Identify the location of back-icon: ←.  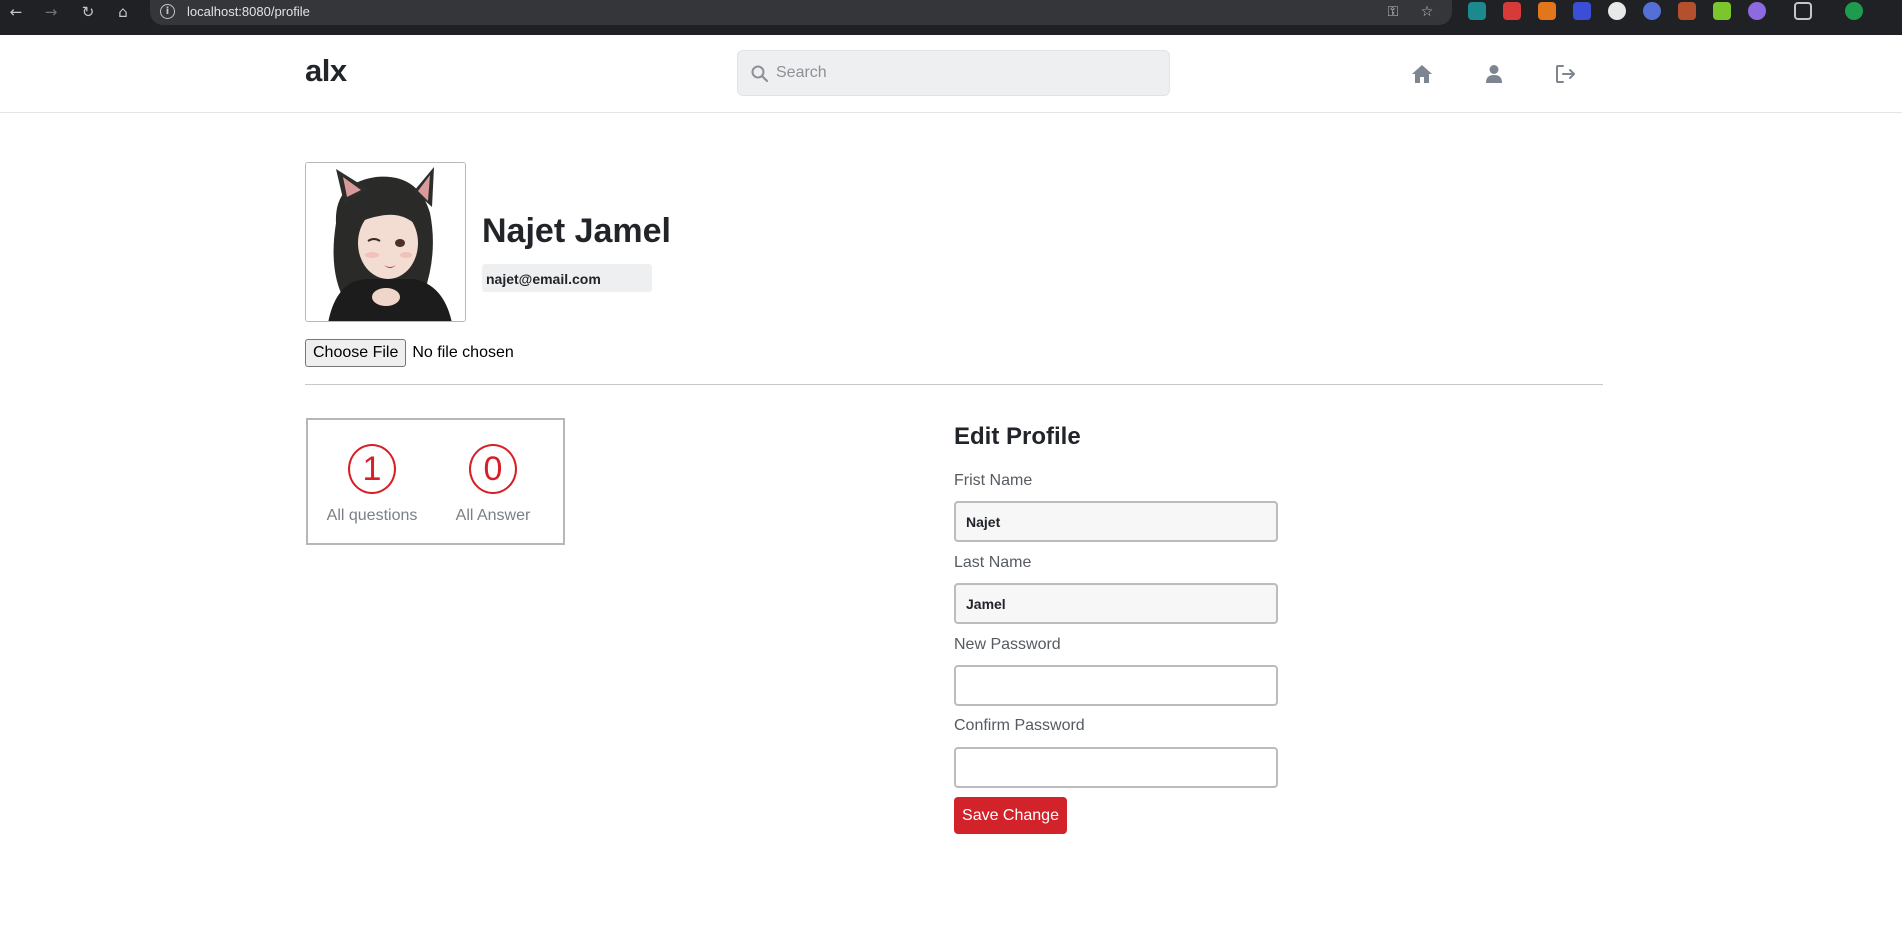
(16, 11).